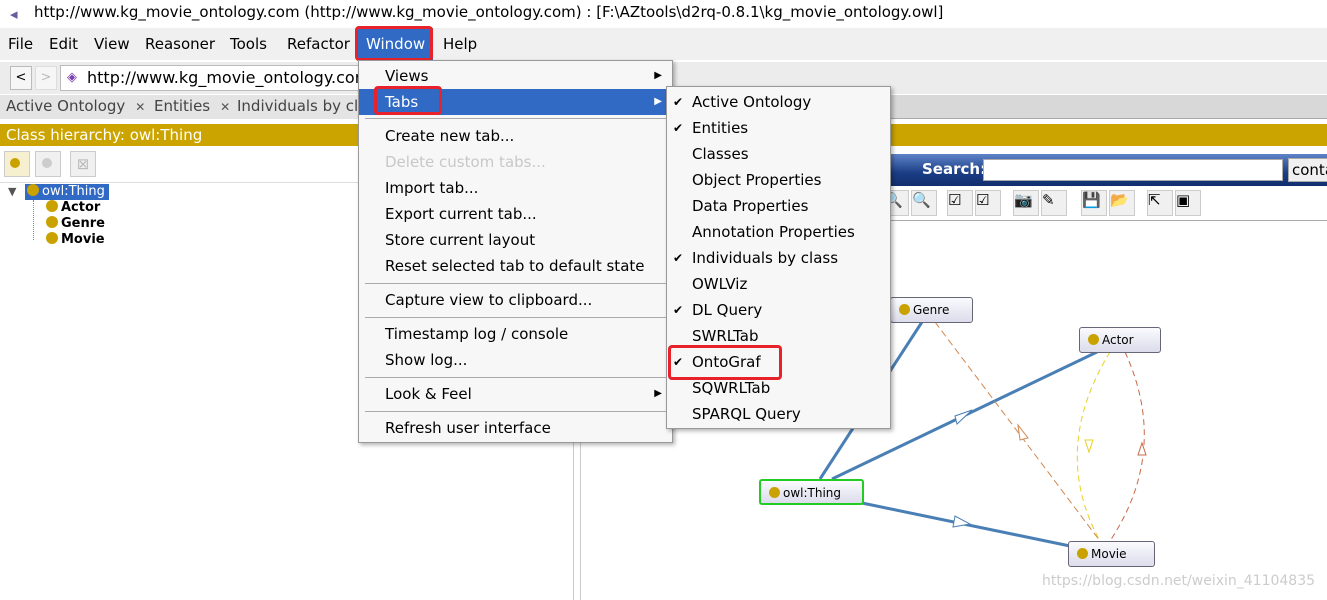 This screenshot has width=1327, height=600. I want to click on tabs-item-entities: ✔ Entities, so click(778, 128).